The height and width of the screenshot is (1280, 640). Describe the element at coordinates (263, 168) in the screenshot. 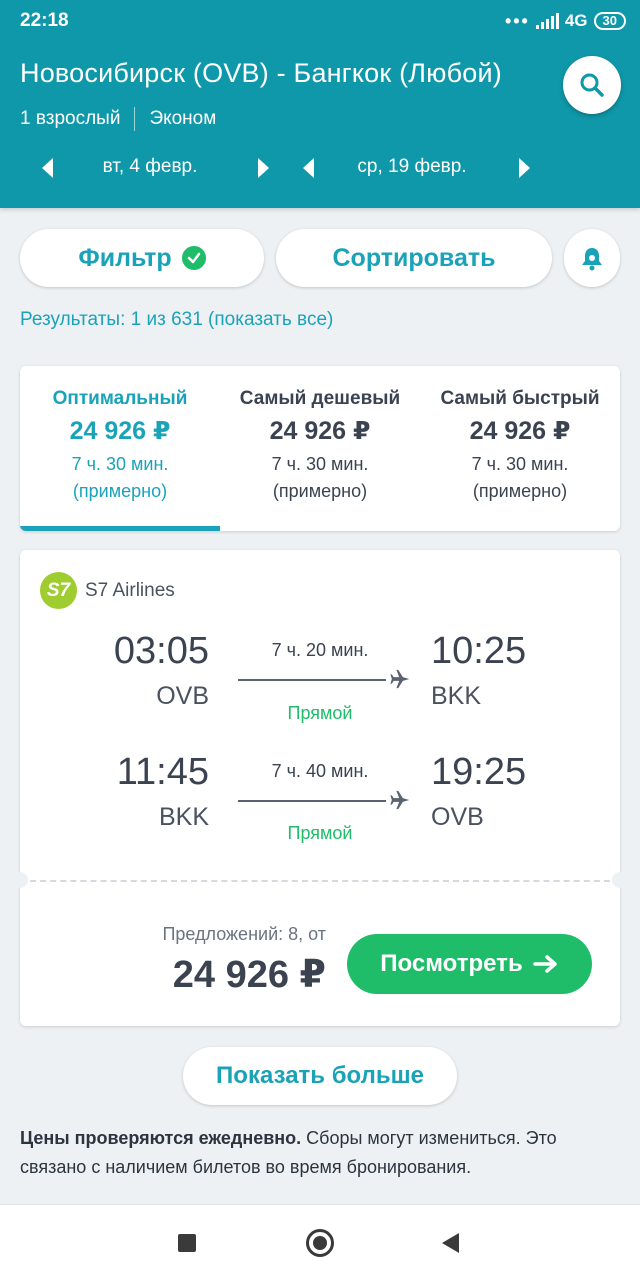

I see `next-date-out-icon` at that location.